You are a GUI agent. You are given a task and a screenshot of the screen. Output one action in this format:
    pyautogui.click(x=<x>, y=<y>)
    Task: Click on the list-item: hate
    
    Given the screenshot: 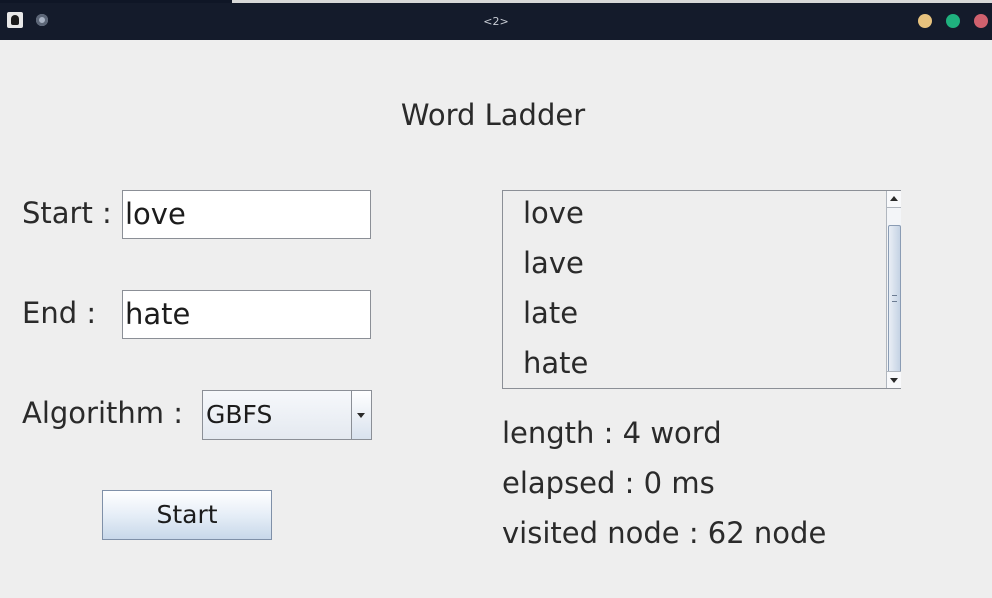 What is the action you would take?
    pyautogui.click(x=555, y=363)
    